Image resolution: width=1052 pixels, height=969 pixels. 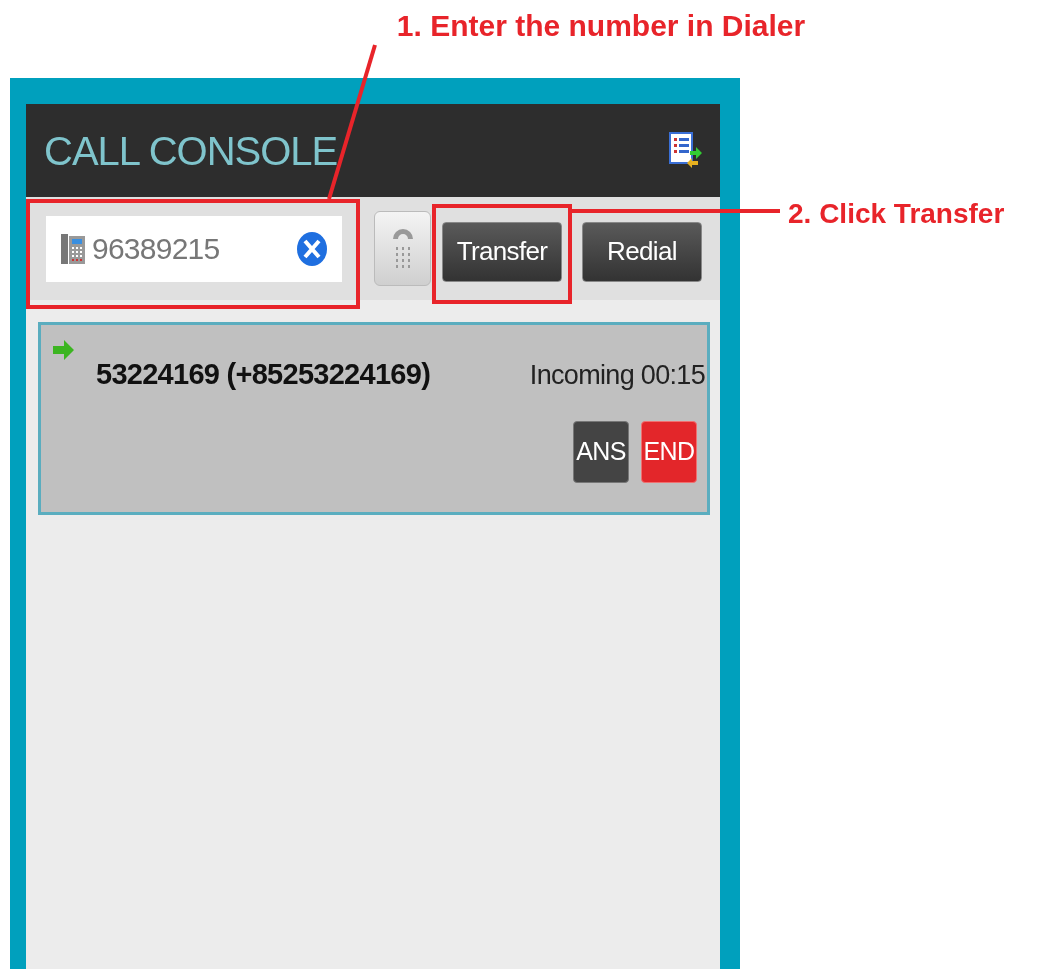 What do you see at coordinates (312, 248) in the screenshot?
I see `clear-icon` at bounding box center [312, 248].